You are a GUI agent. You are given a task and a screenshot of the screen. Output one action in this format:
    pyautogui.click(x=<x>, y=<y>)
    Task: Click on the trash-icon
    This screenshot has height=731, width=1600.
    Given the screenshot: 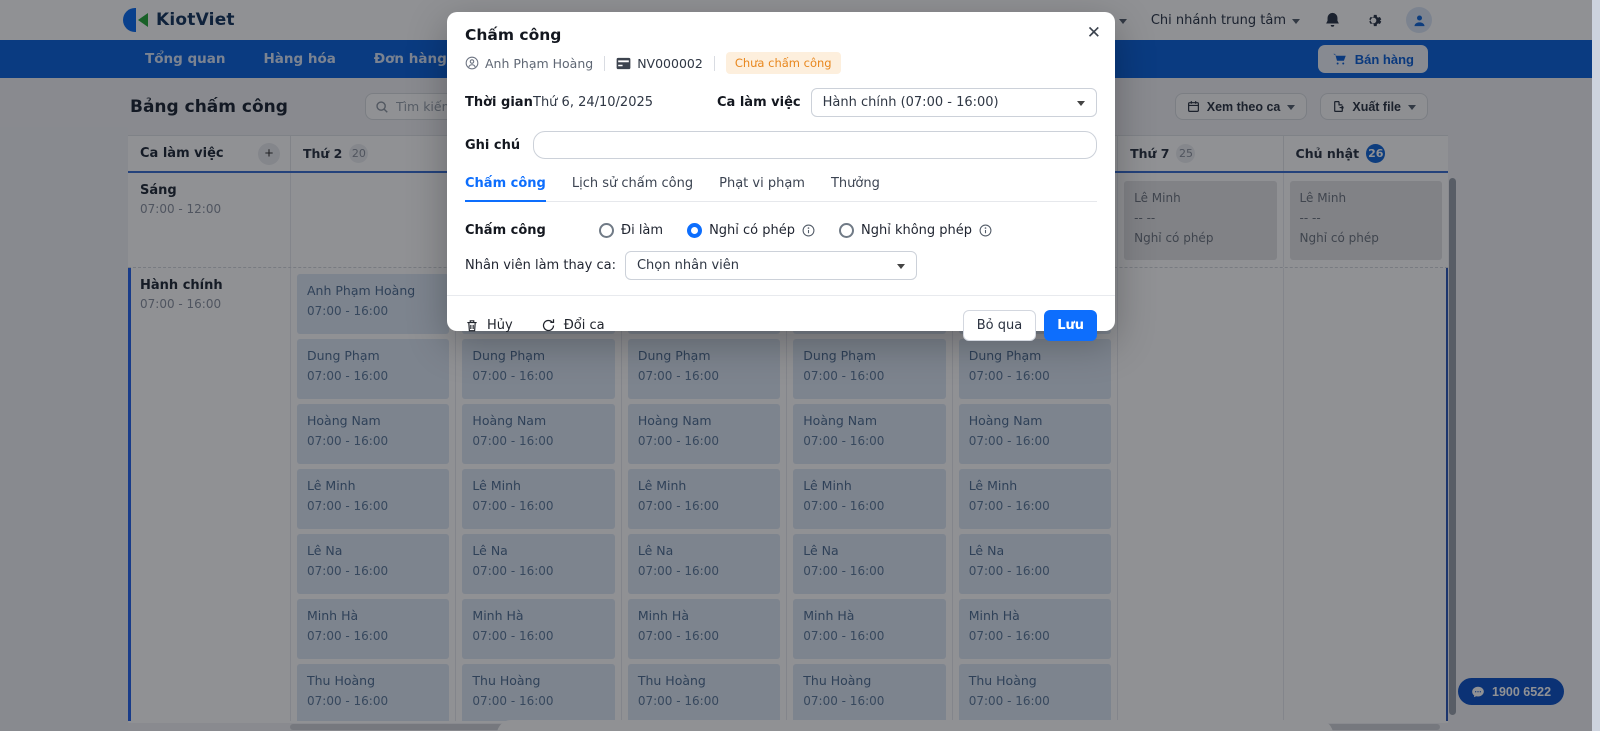 What is the action you would take?
    pyautogui.click(x=472, y=325)
    